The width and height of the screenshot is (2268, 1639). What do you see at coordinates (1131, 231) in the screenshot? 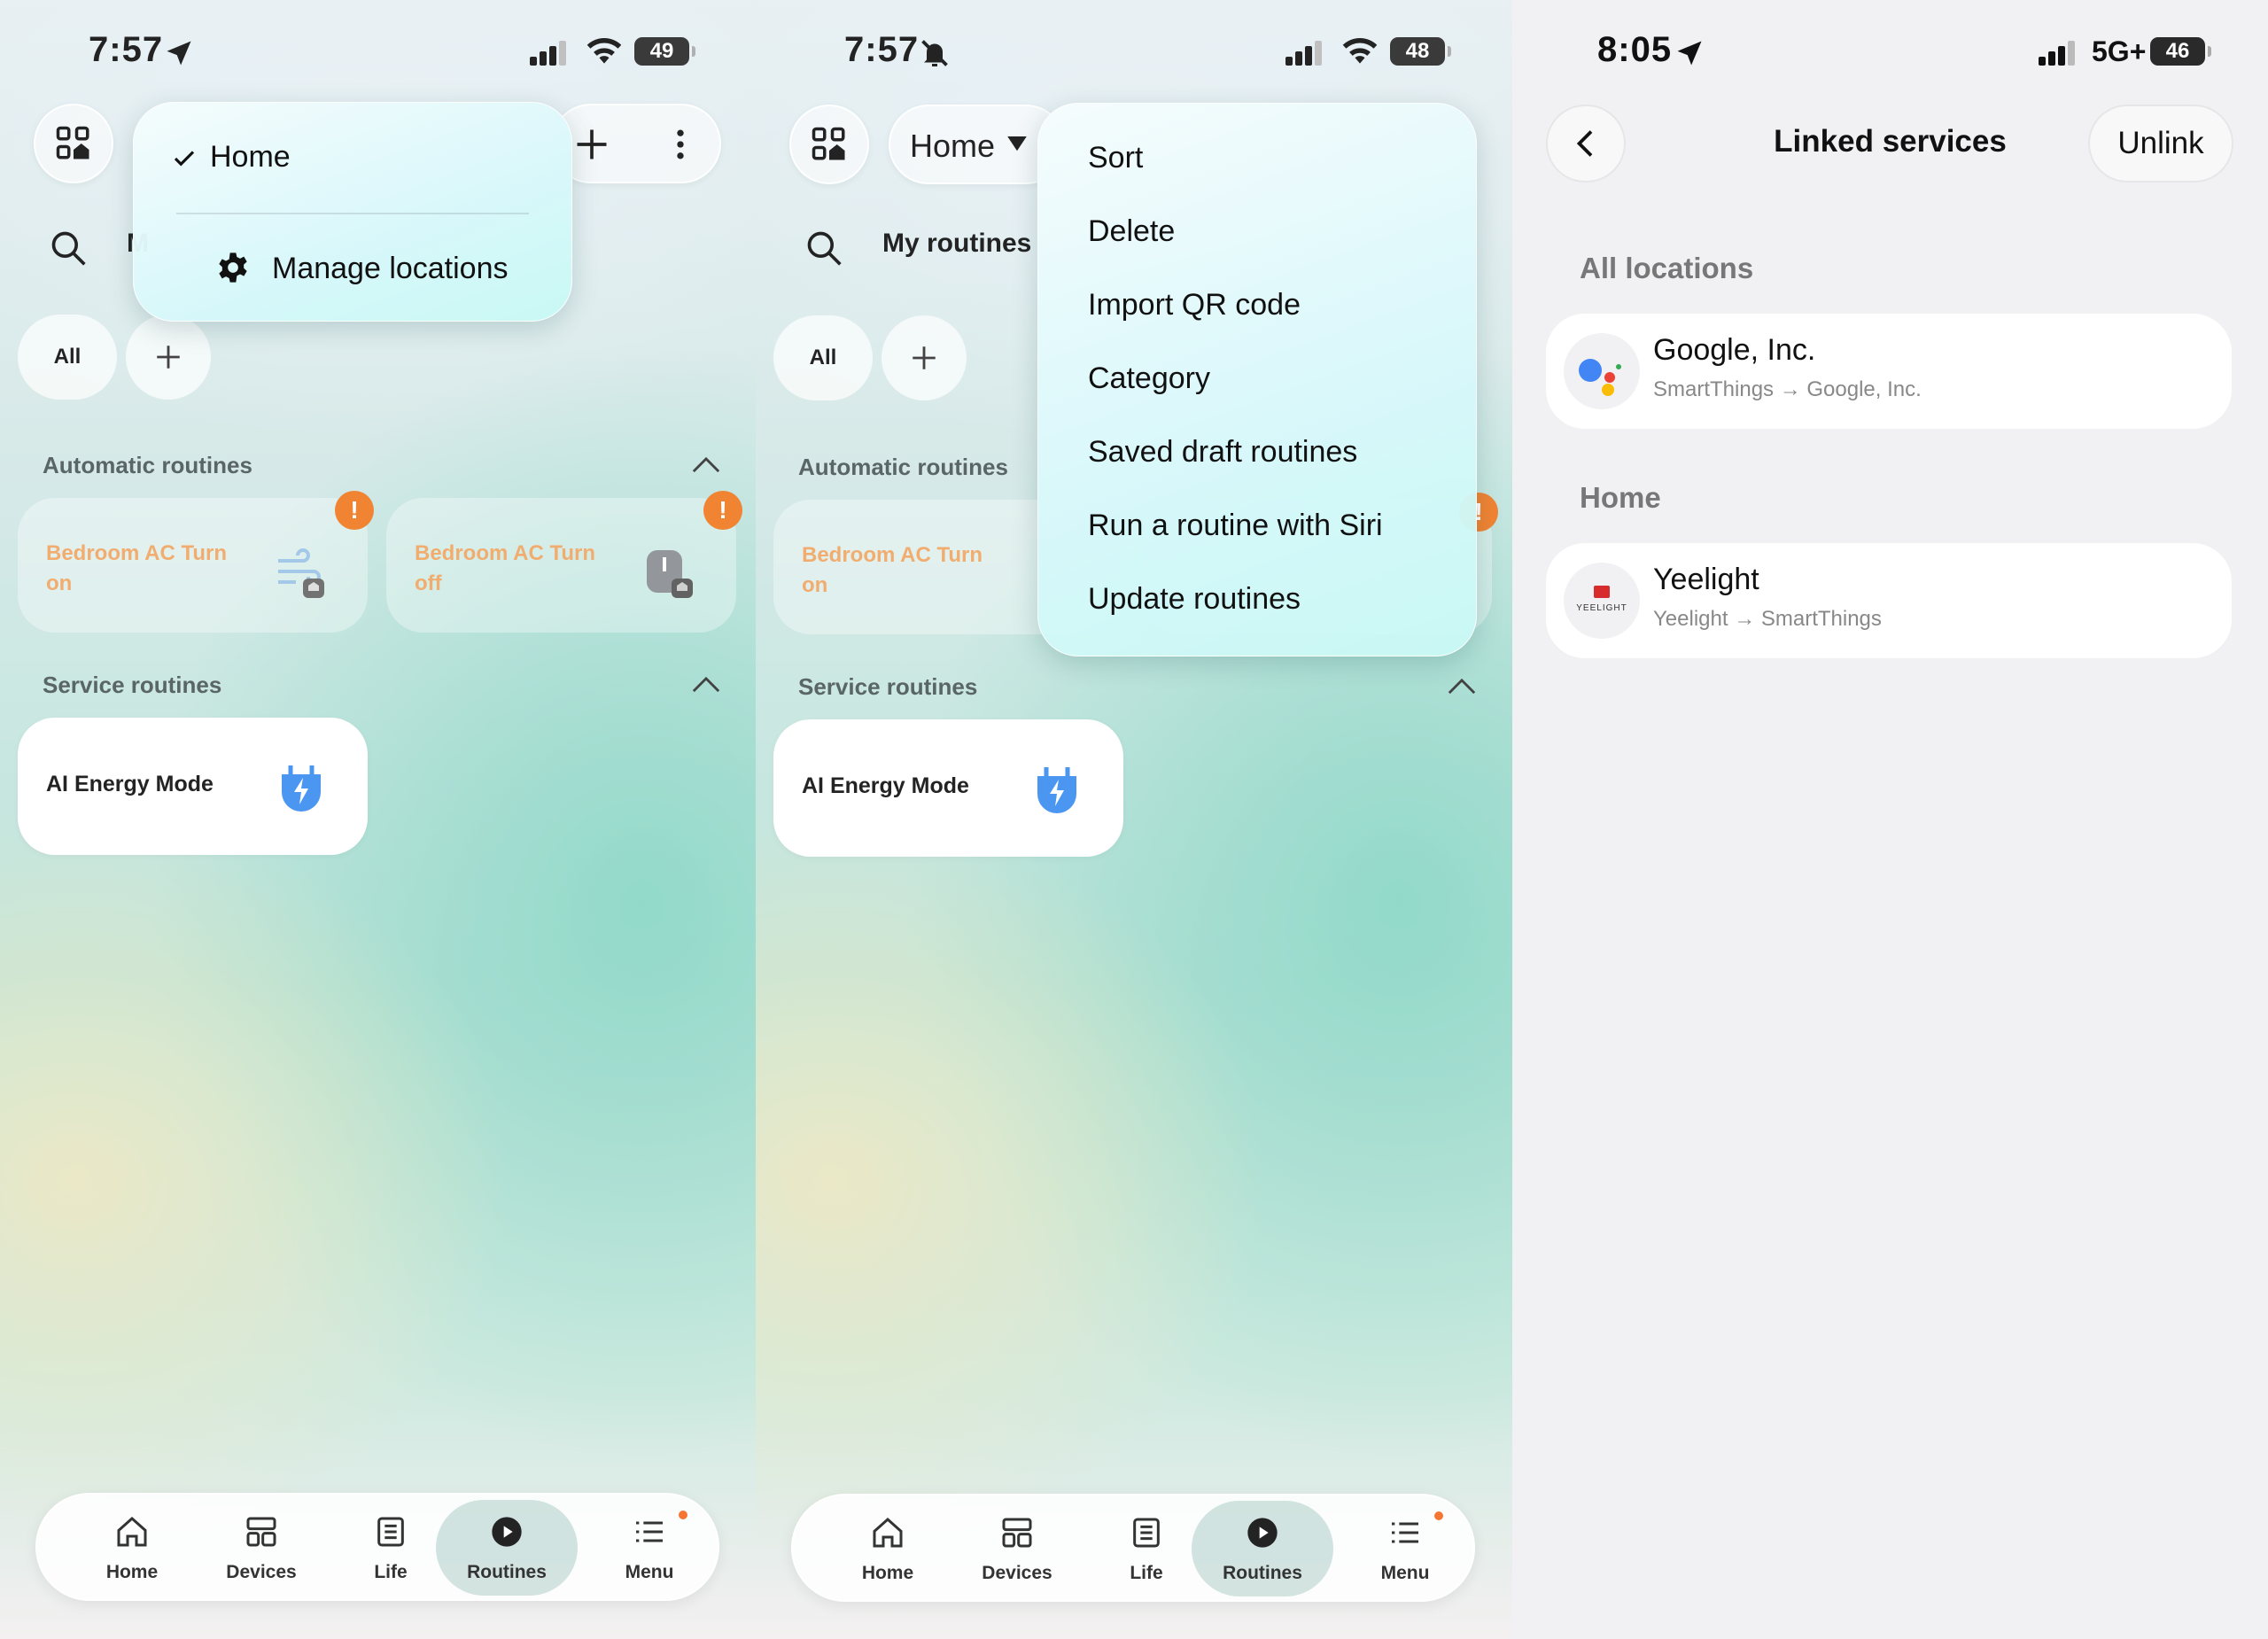
I see `menu-item-delete: Delete` at bounding box center [1131, 231].